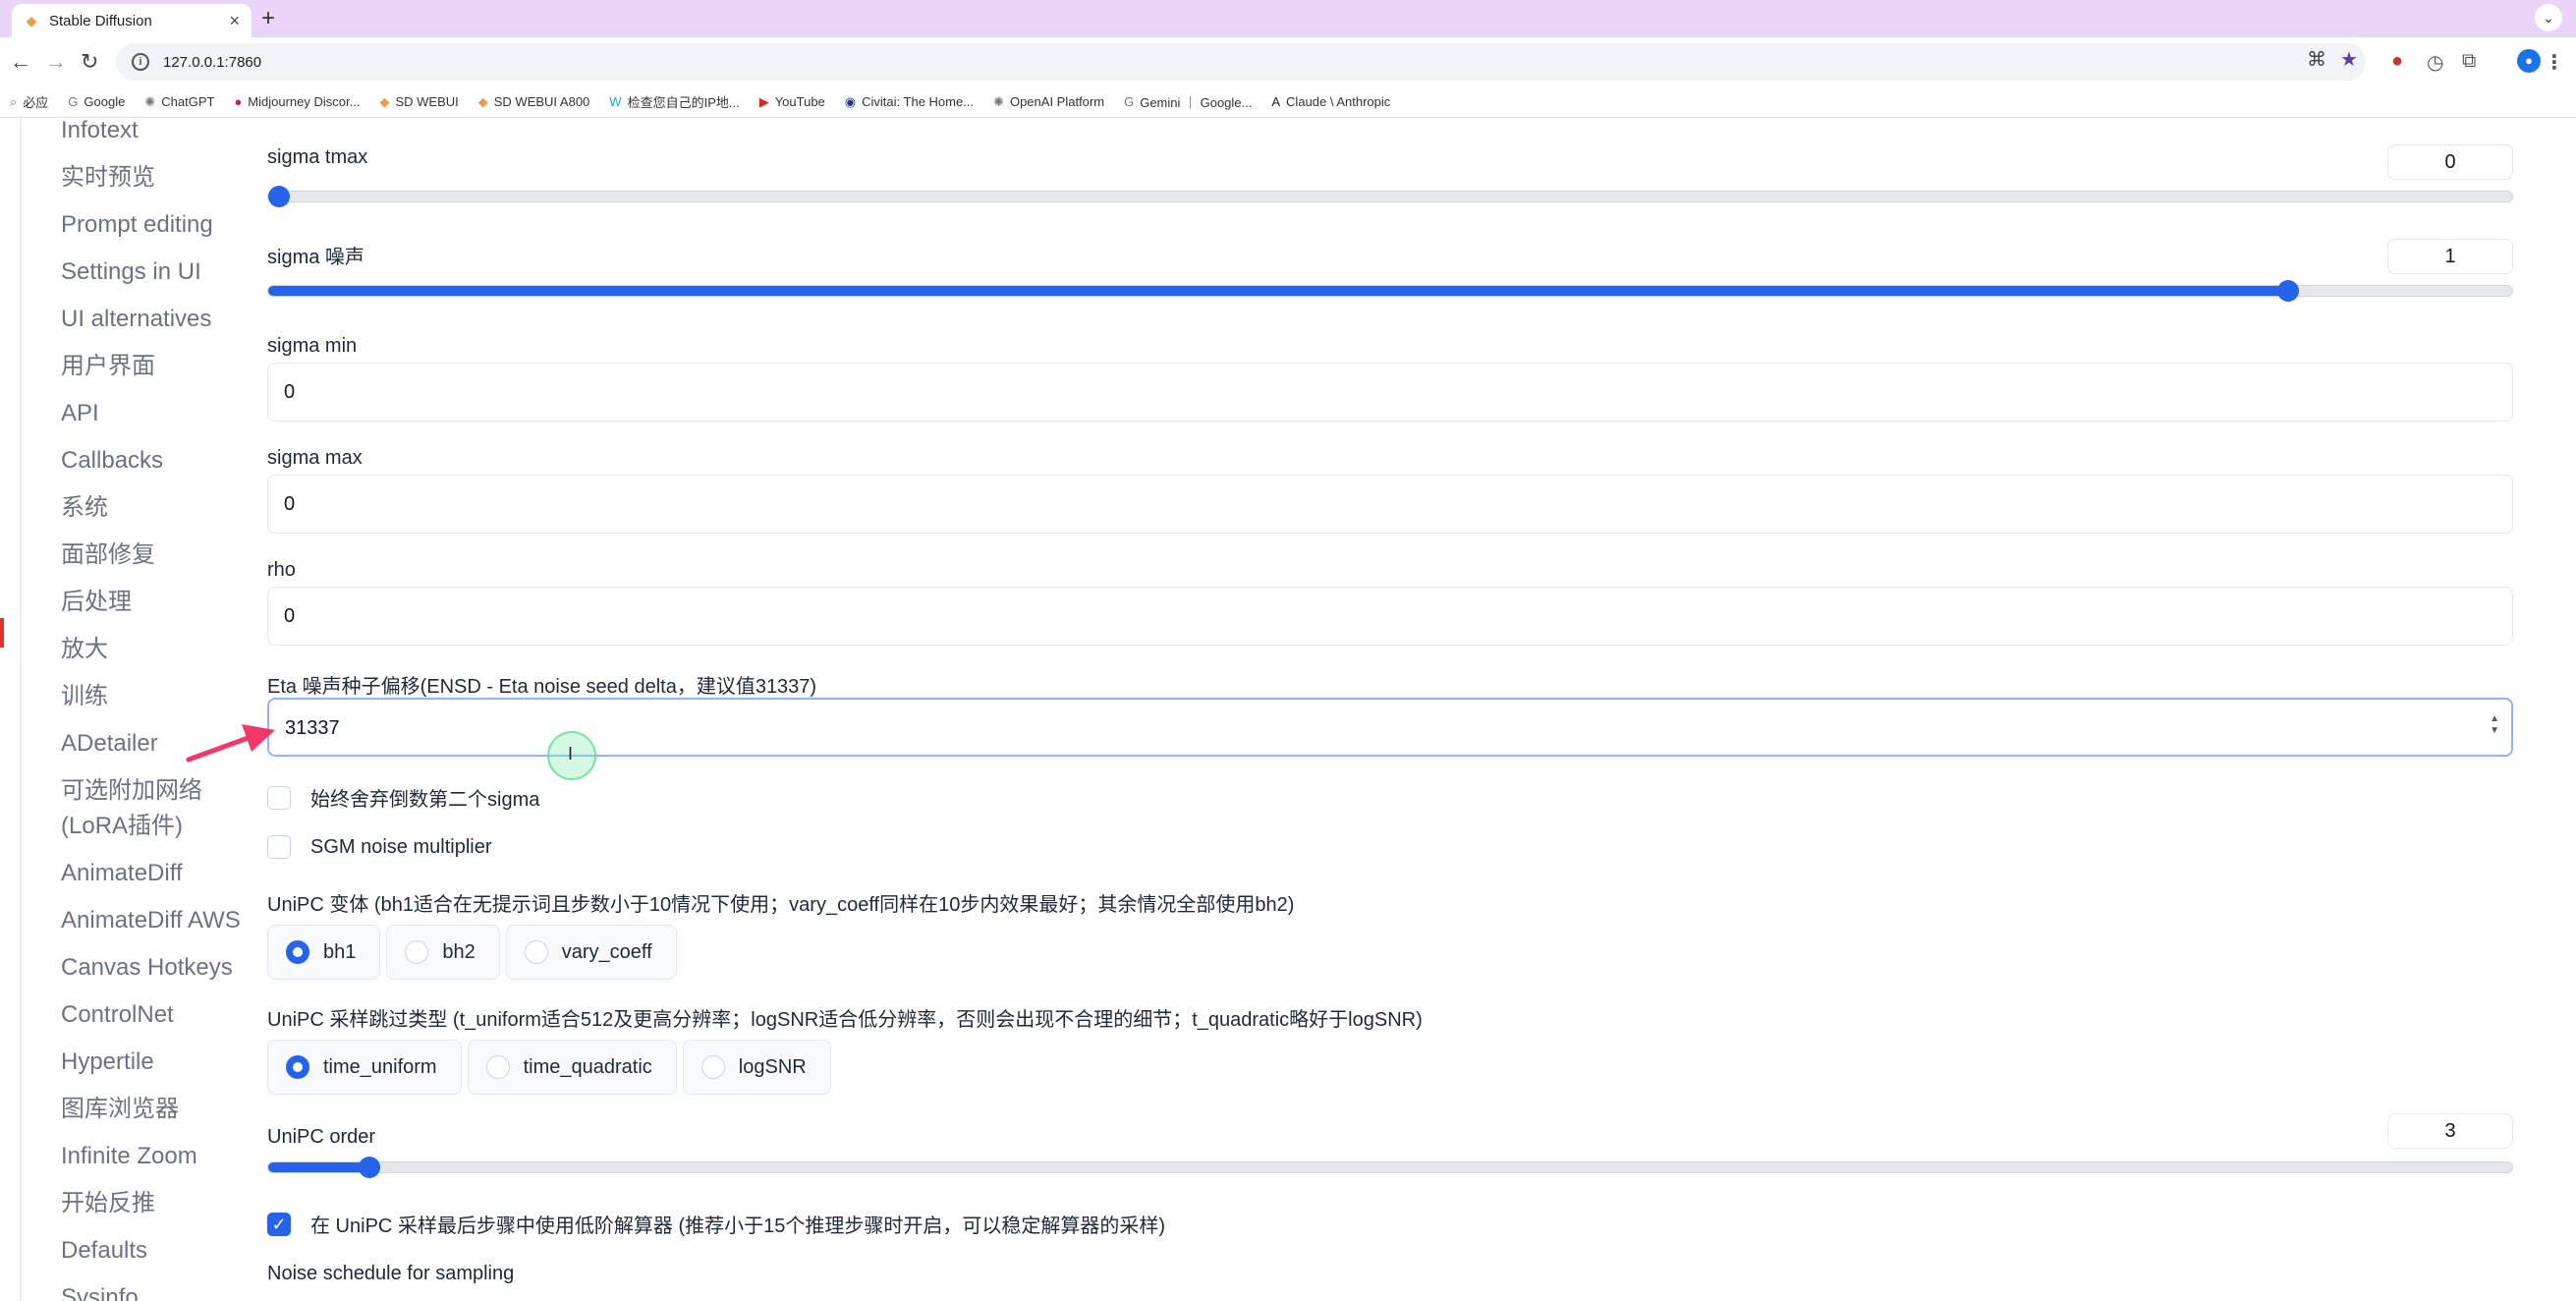 The height and width of the screenshot is (1301, 2576). What do you see at coordinates (159, 1251) in the screenshot?
I see `sidebar-item-defaults: Defaults` at bounding box center [159, 1251].